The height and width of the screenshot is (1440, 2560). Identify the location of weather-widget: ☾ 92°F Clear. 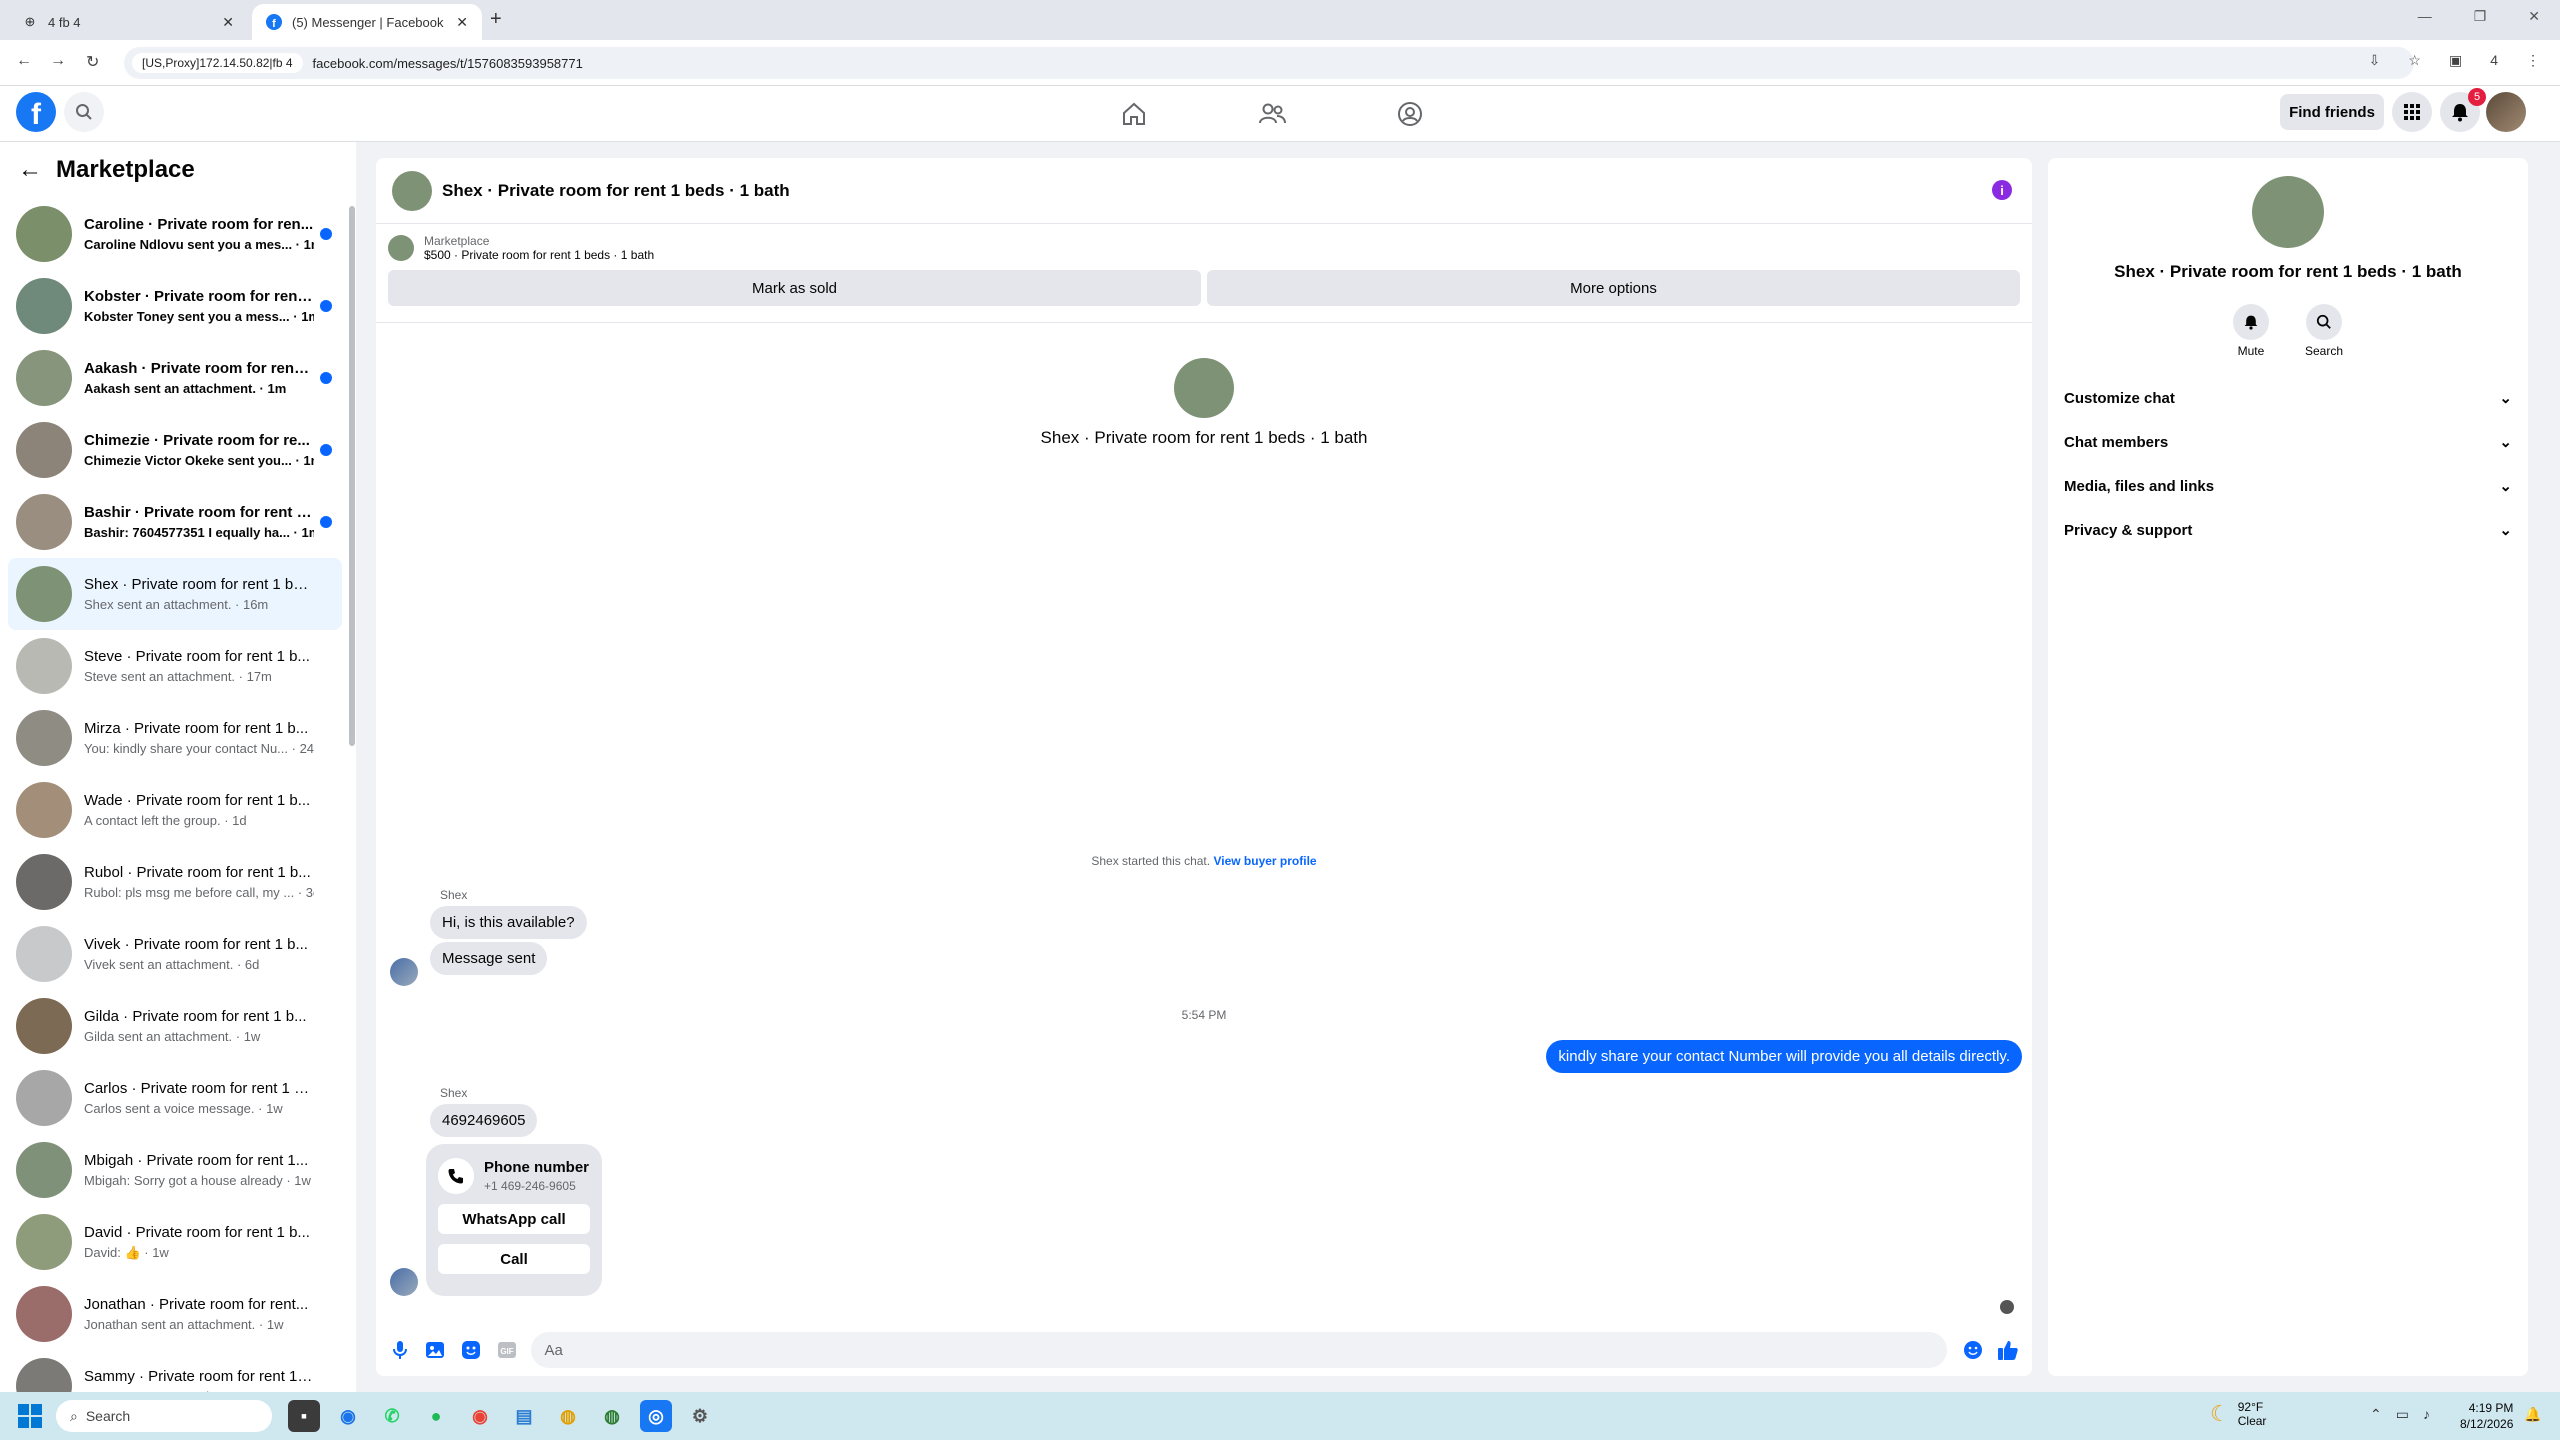
(2238, 1414).